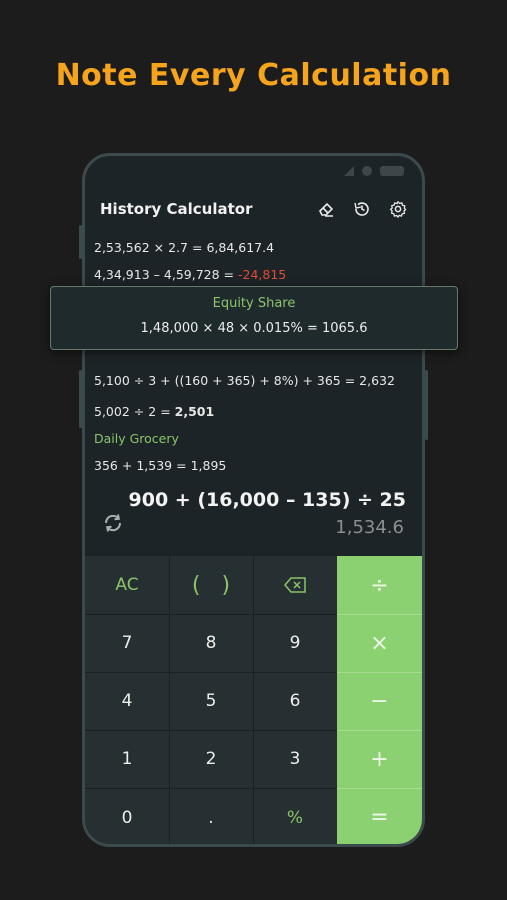 The height and width of the screenshot is (900, 507). I want to click on minus-button: −, so click(379, 701).